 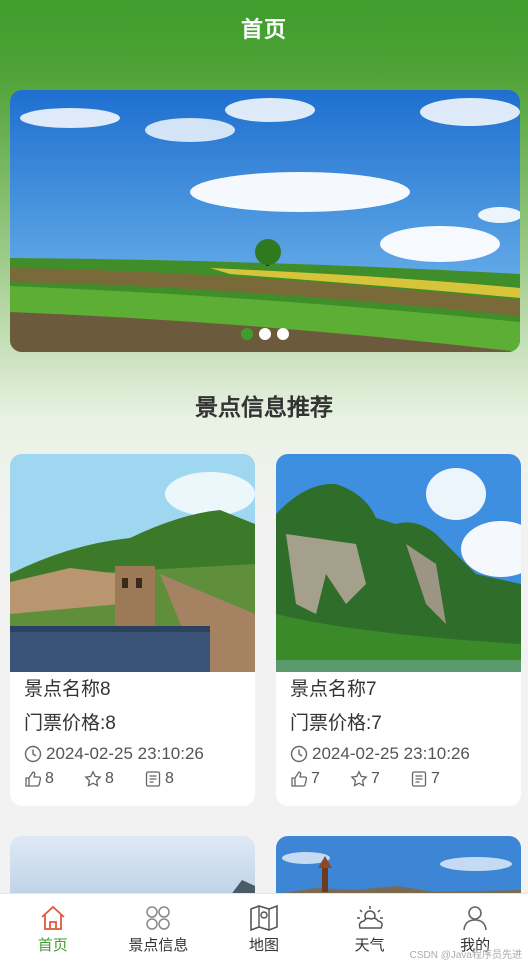 I want to click on grid-icon, so click(x=158, y=917).